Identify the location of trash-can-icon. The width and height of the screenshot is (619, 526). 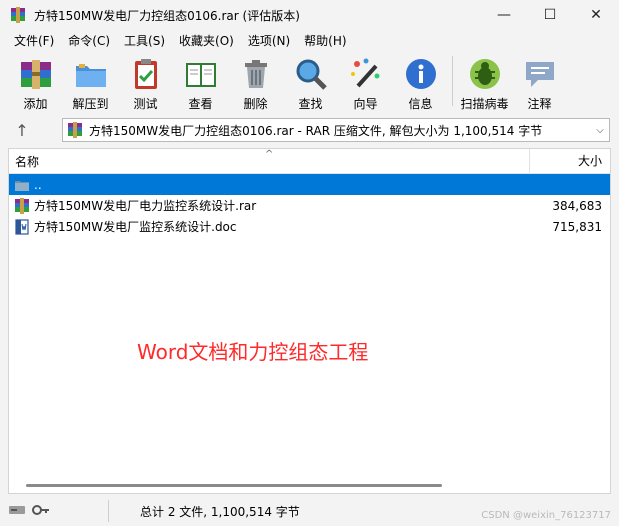
(256, 74).